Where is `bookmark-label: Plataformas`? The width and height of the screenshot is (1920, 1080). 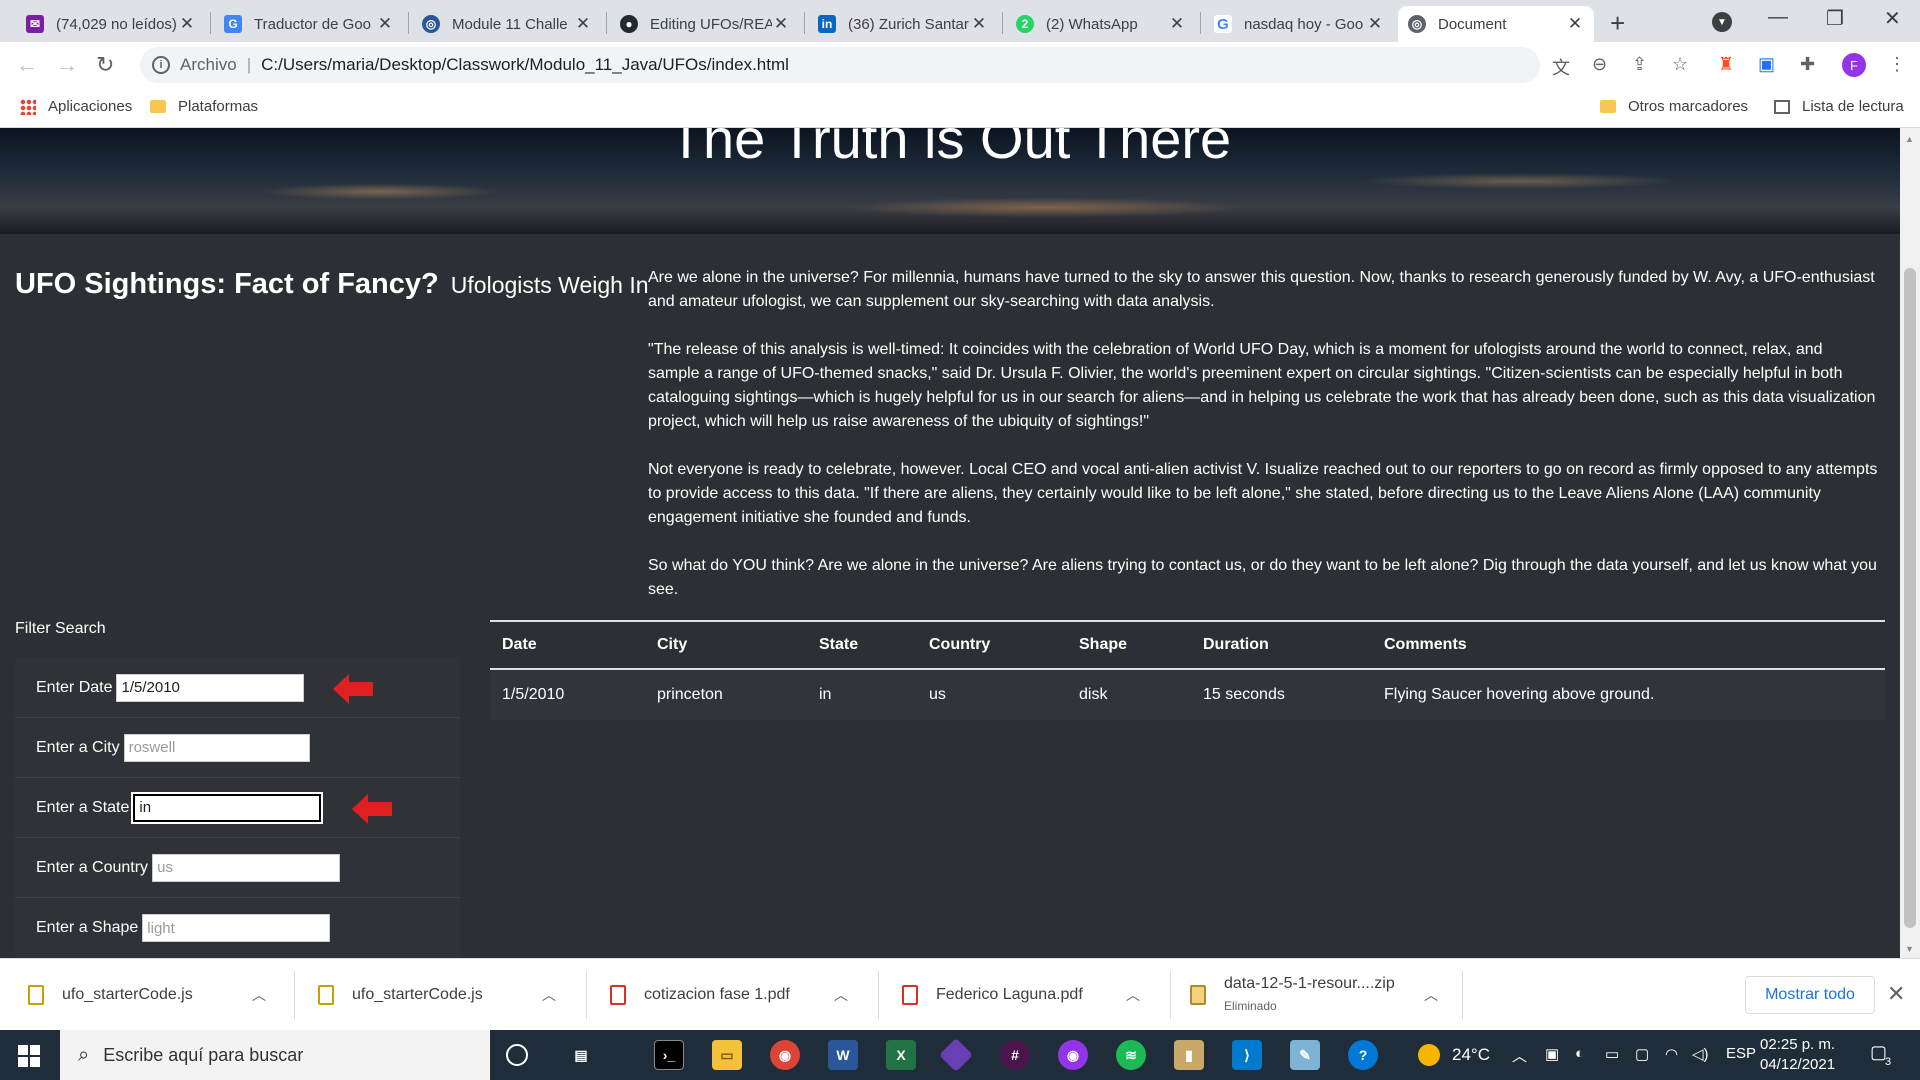 bookmark-label: Plataformas is located at coordinates (218, 106).